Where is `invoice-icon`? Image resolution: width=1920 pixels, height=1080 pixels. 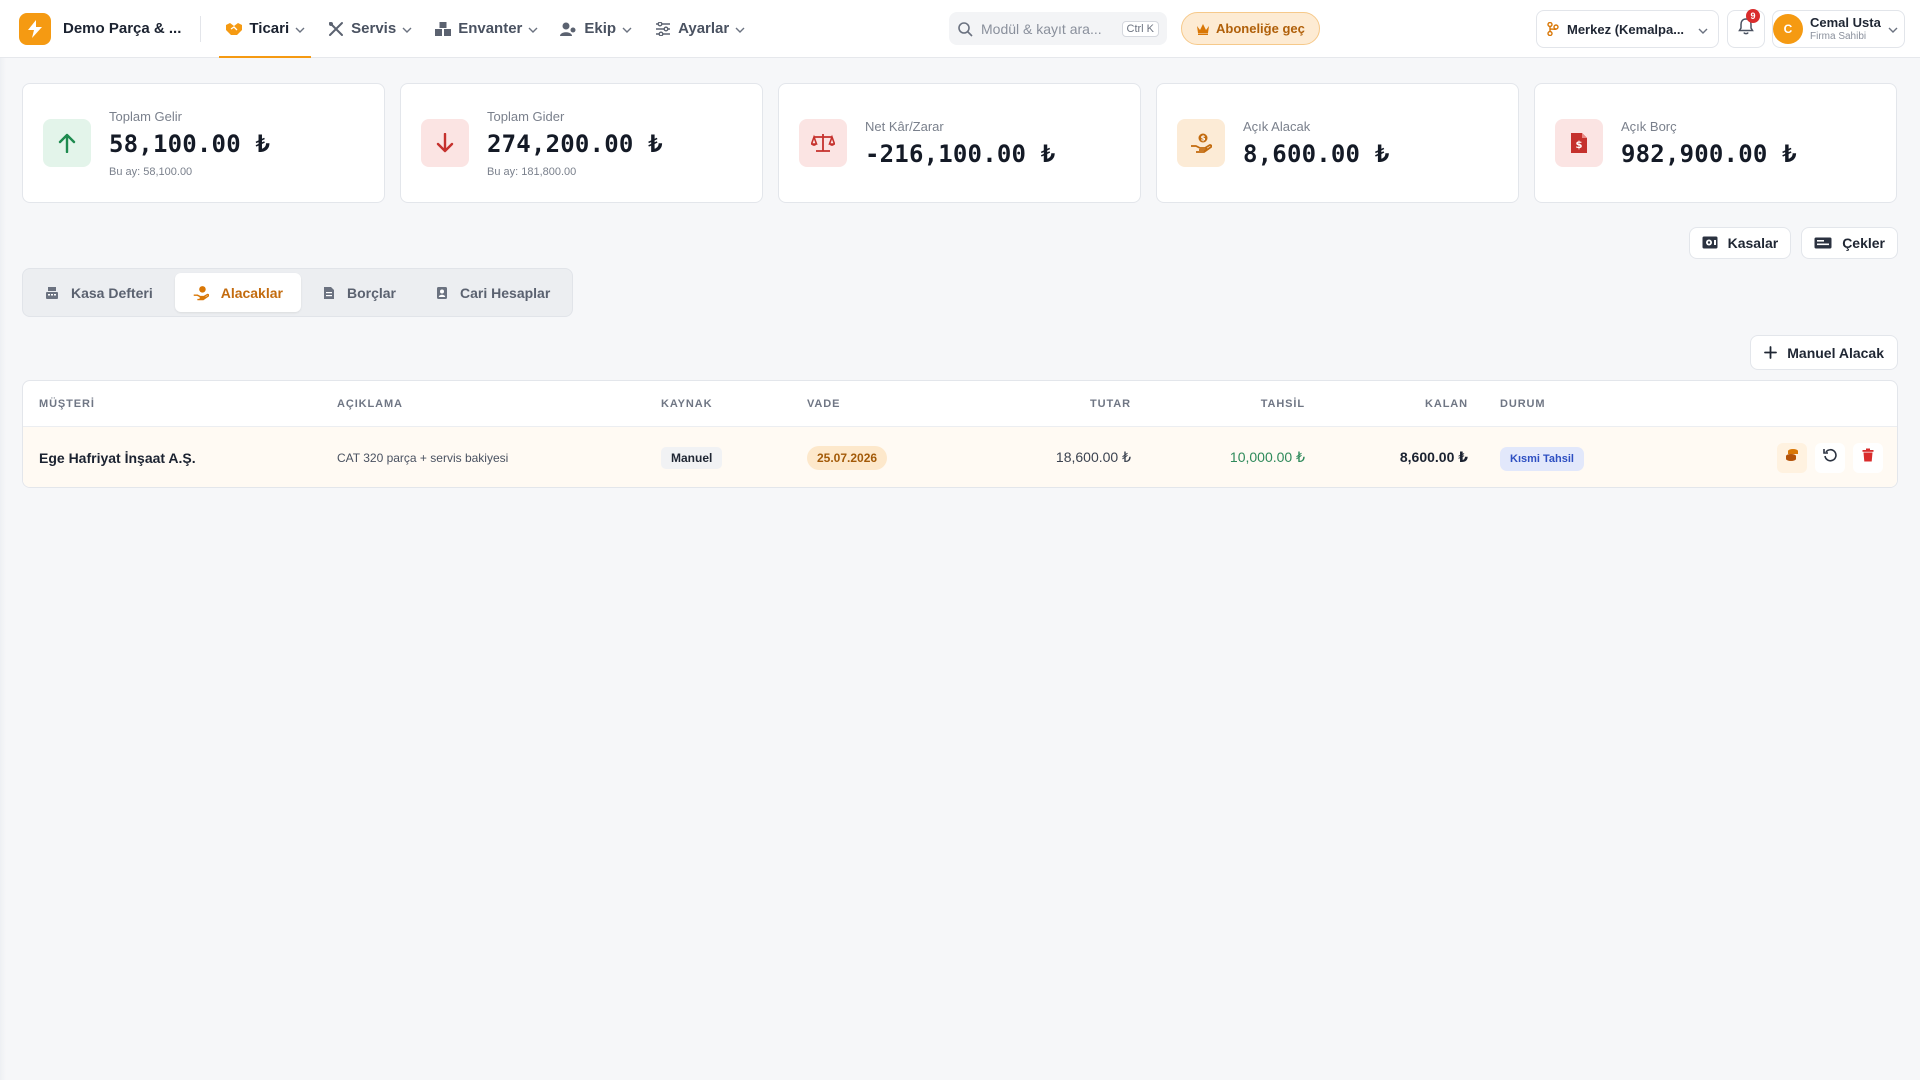 invoice-icon is located at coordinates (329, 293).